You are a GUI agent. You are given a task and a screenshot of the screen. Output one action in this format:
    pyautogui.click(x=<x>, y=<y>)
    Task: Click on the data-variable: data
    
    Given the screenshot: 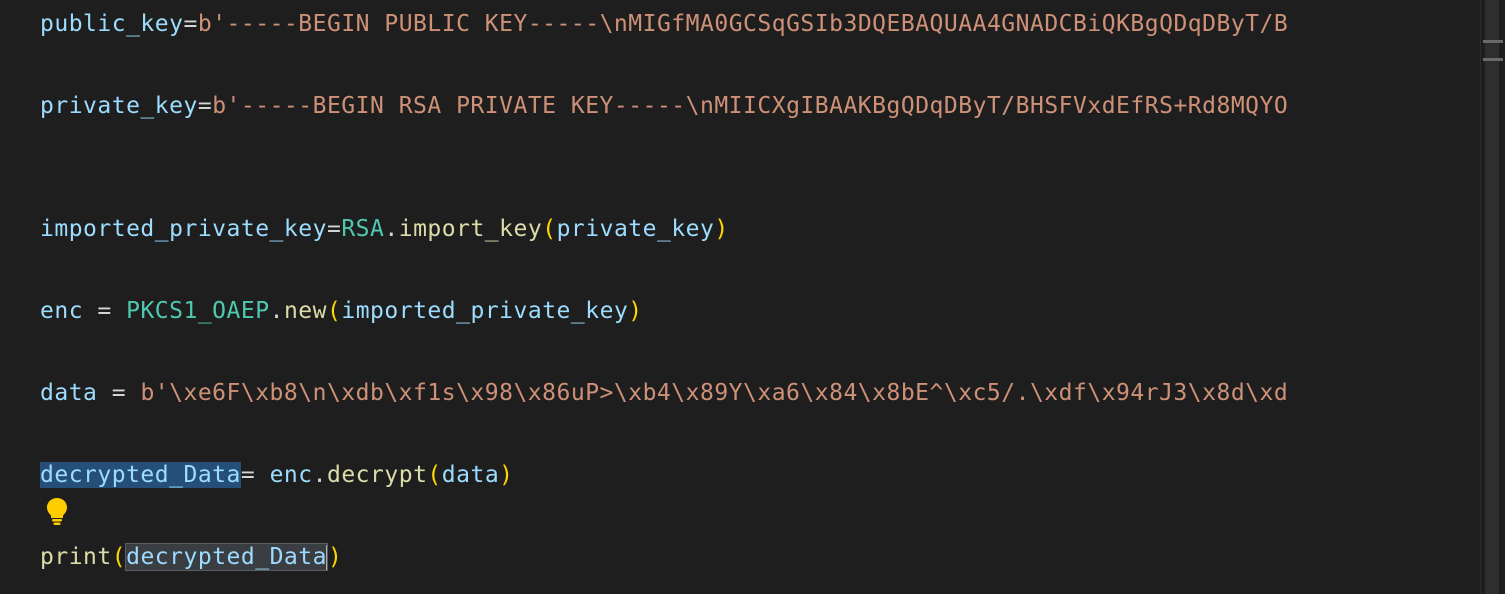 What is the action you would take?
    pyautogui.click(x=69, y=393)
    